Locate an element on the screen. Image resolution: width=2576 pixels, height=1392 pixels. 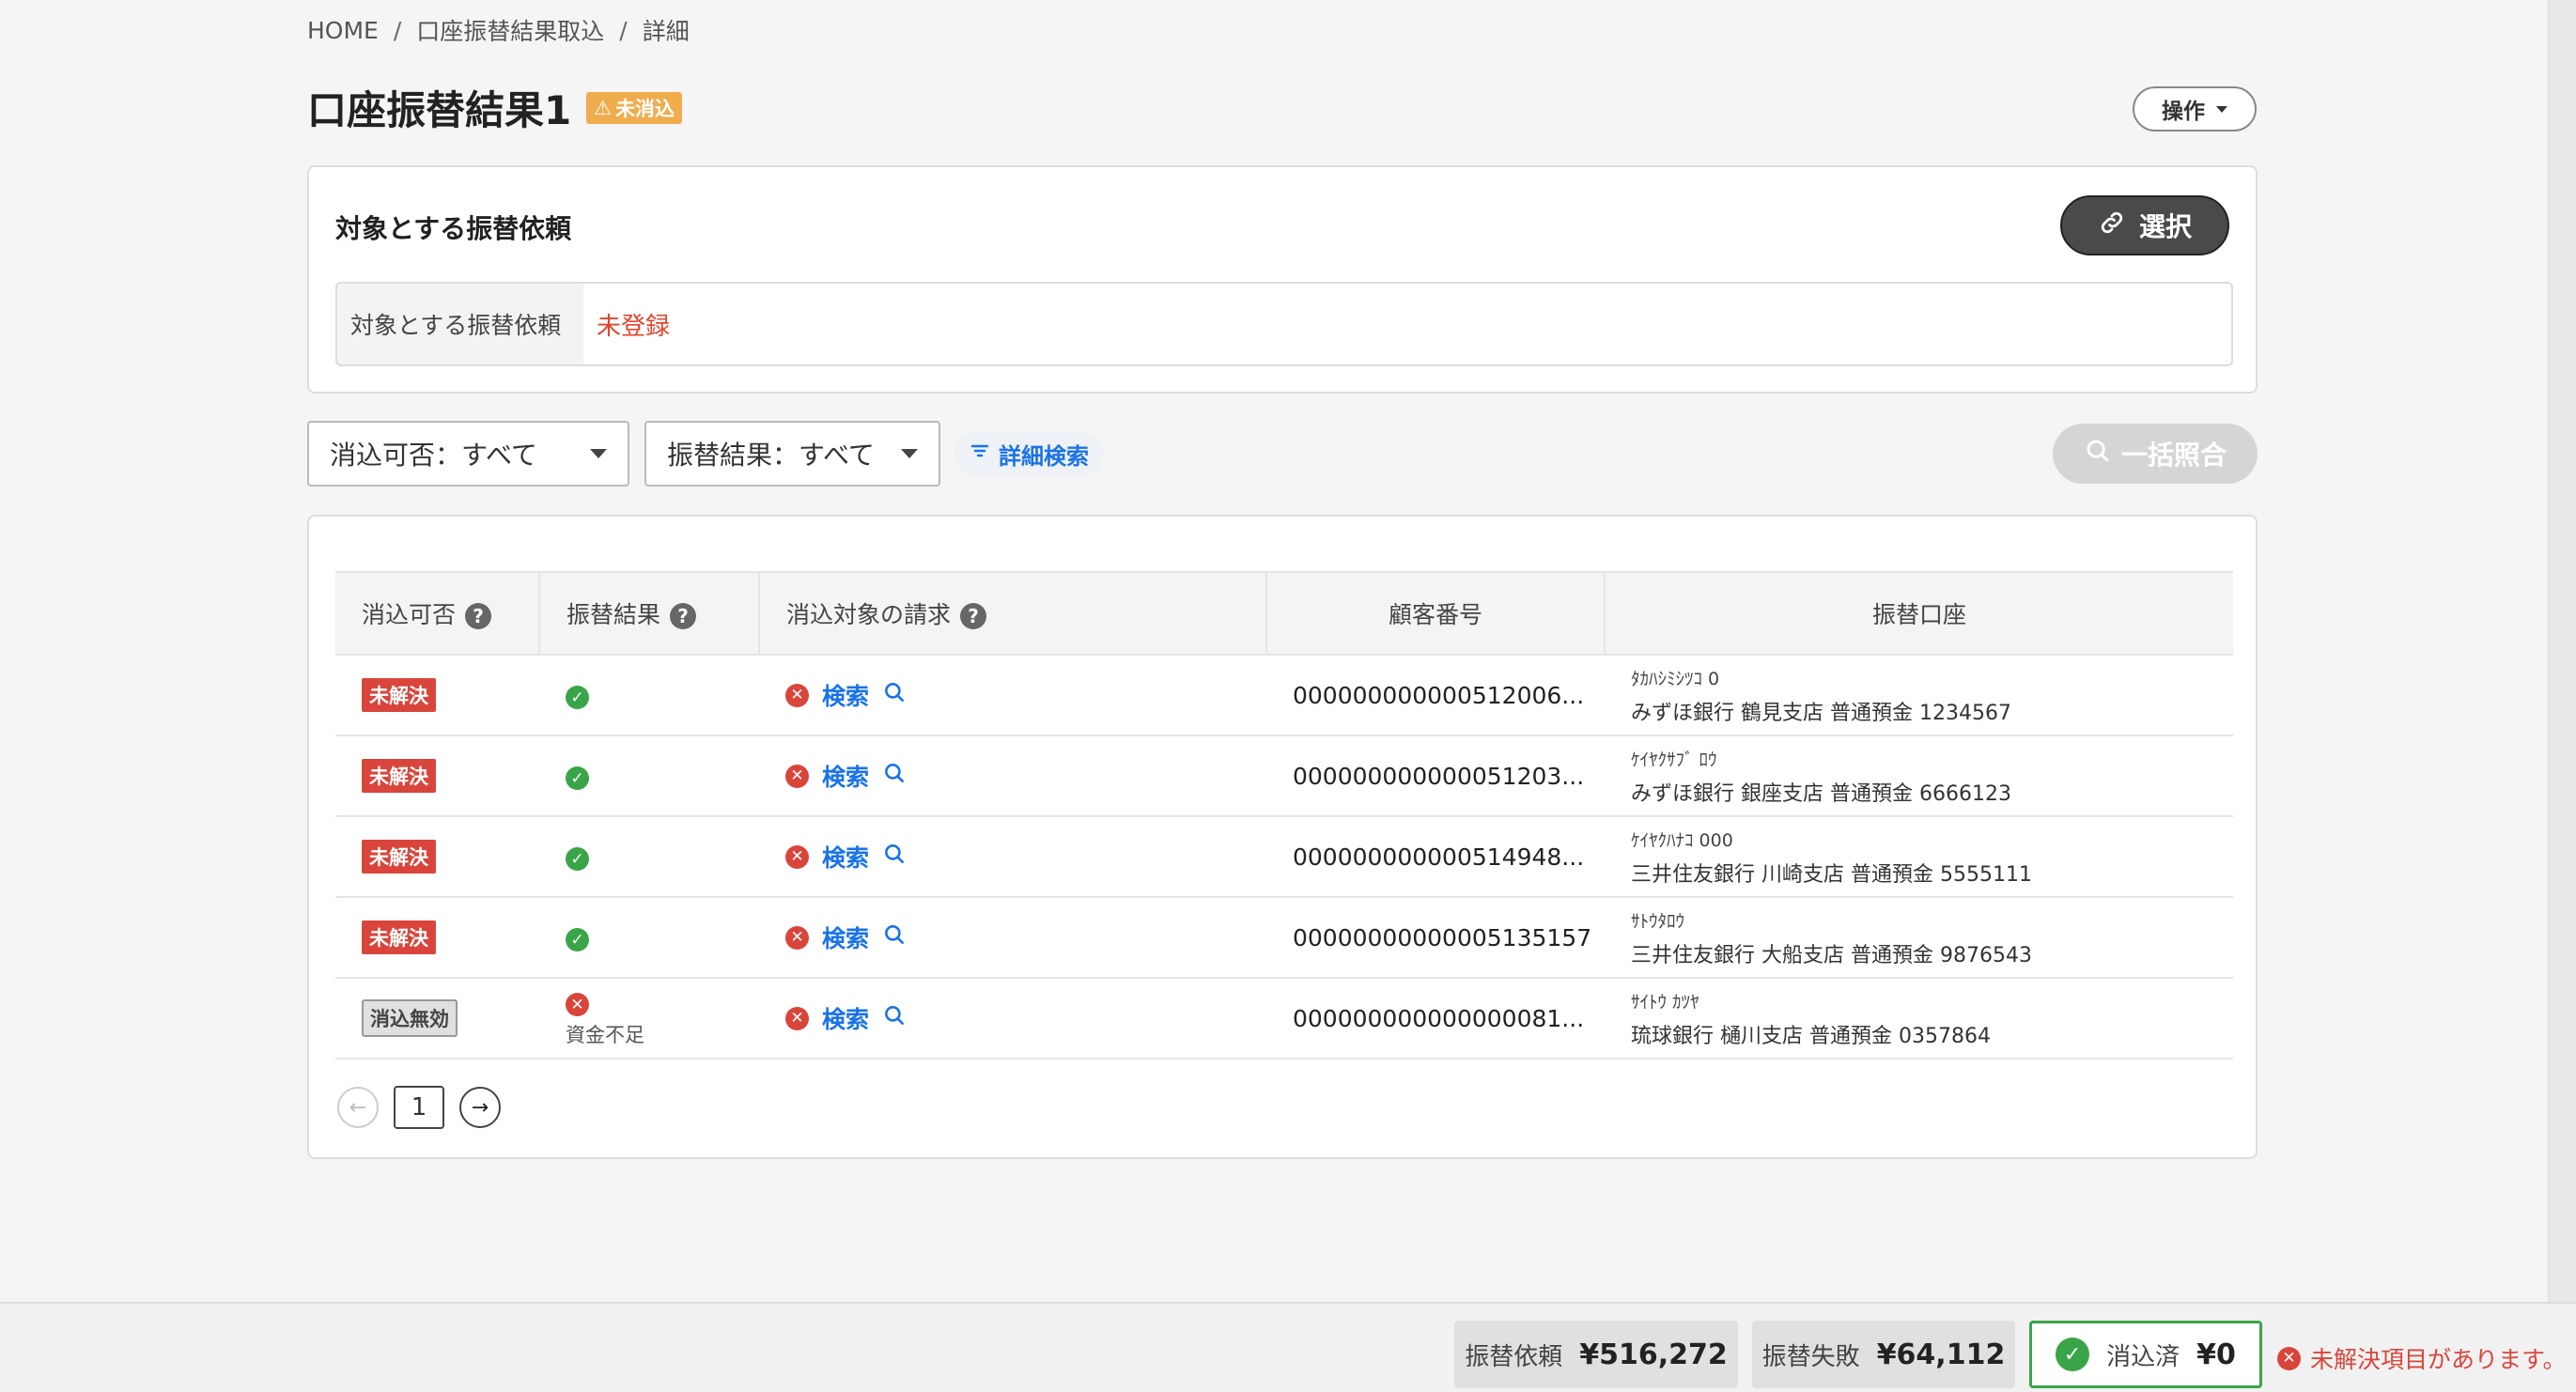
col-result-label: 振替結果 is located at coordinates (614, 614).